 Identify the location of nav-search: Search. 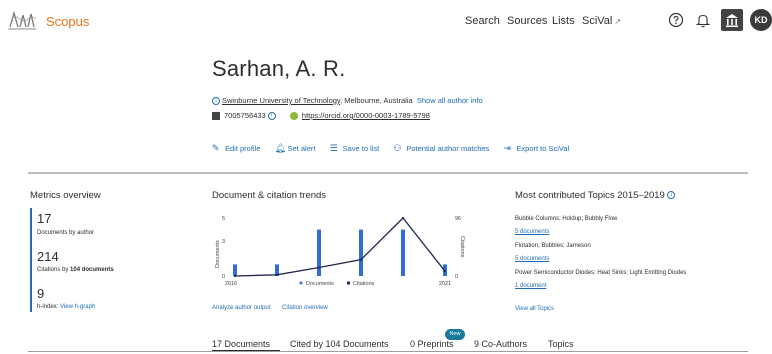
(482, 21).